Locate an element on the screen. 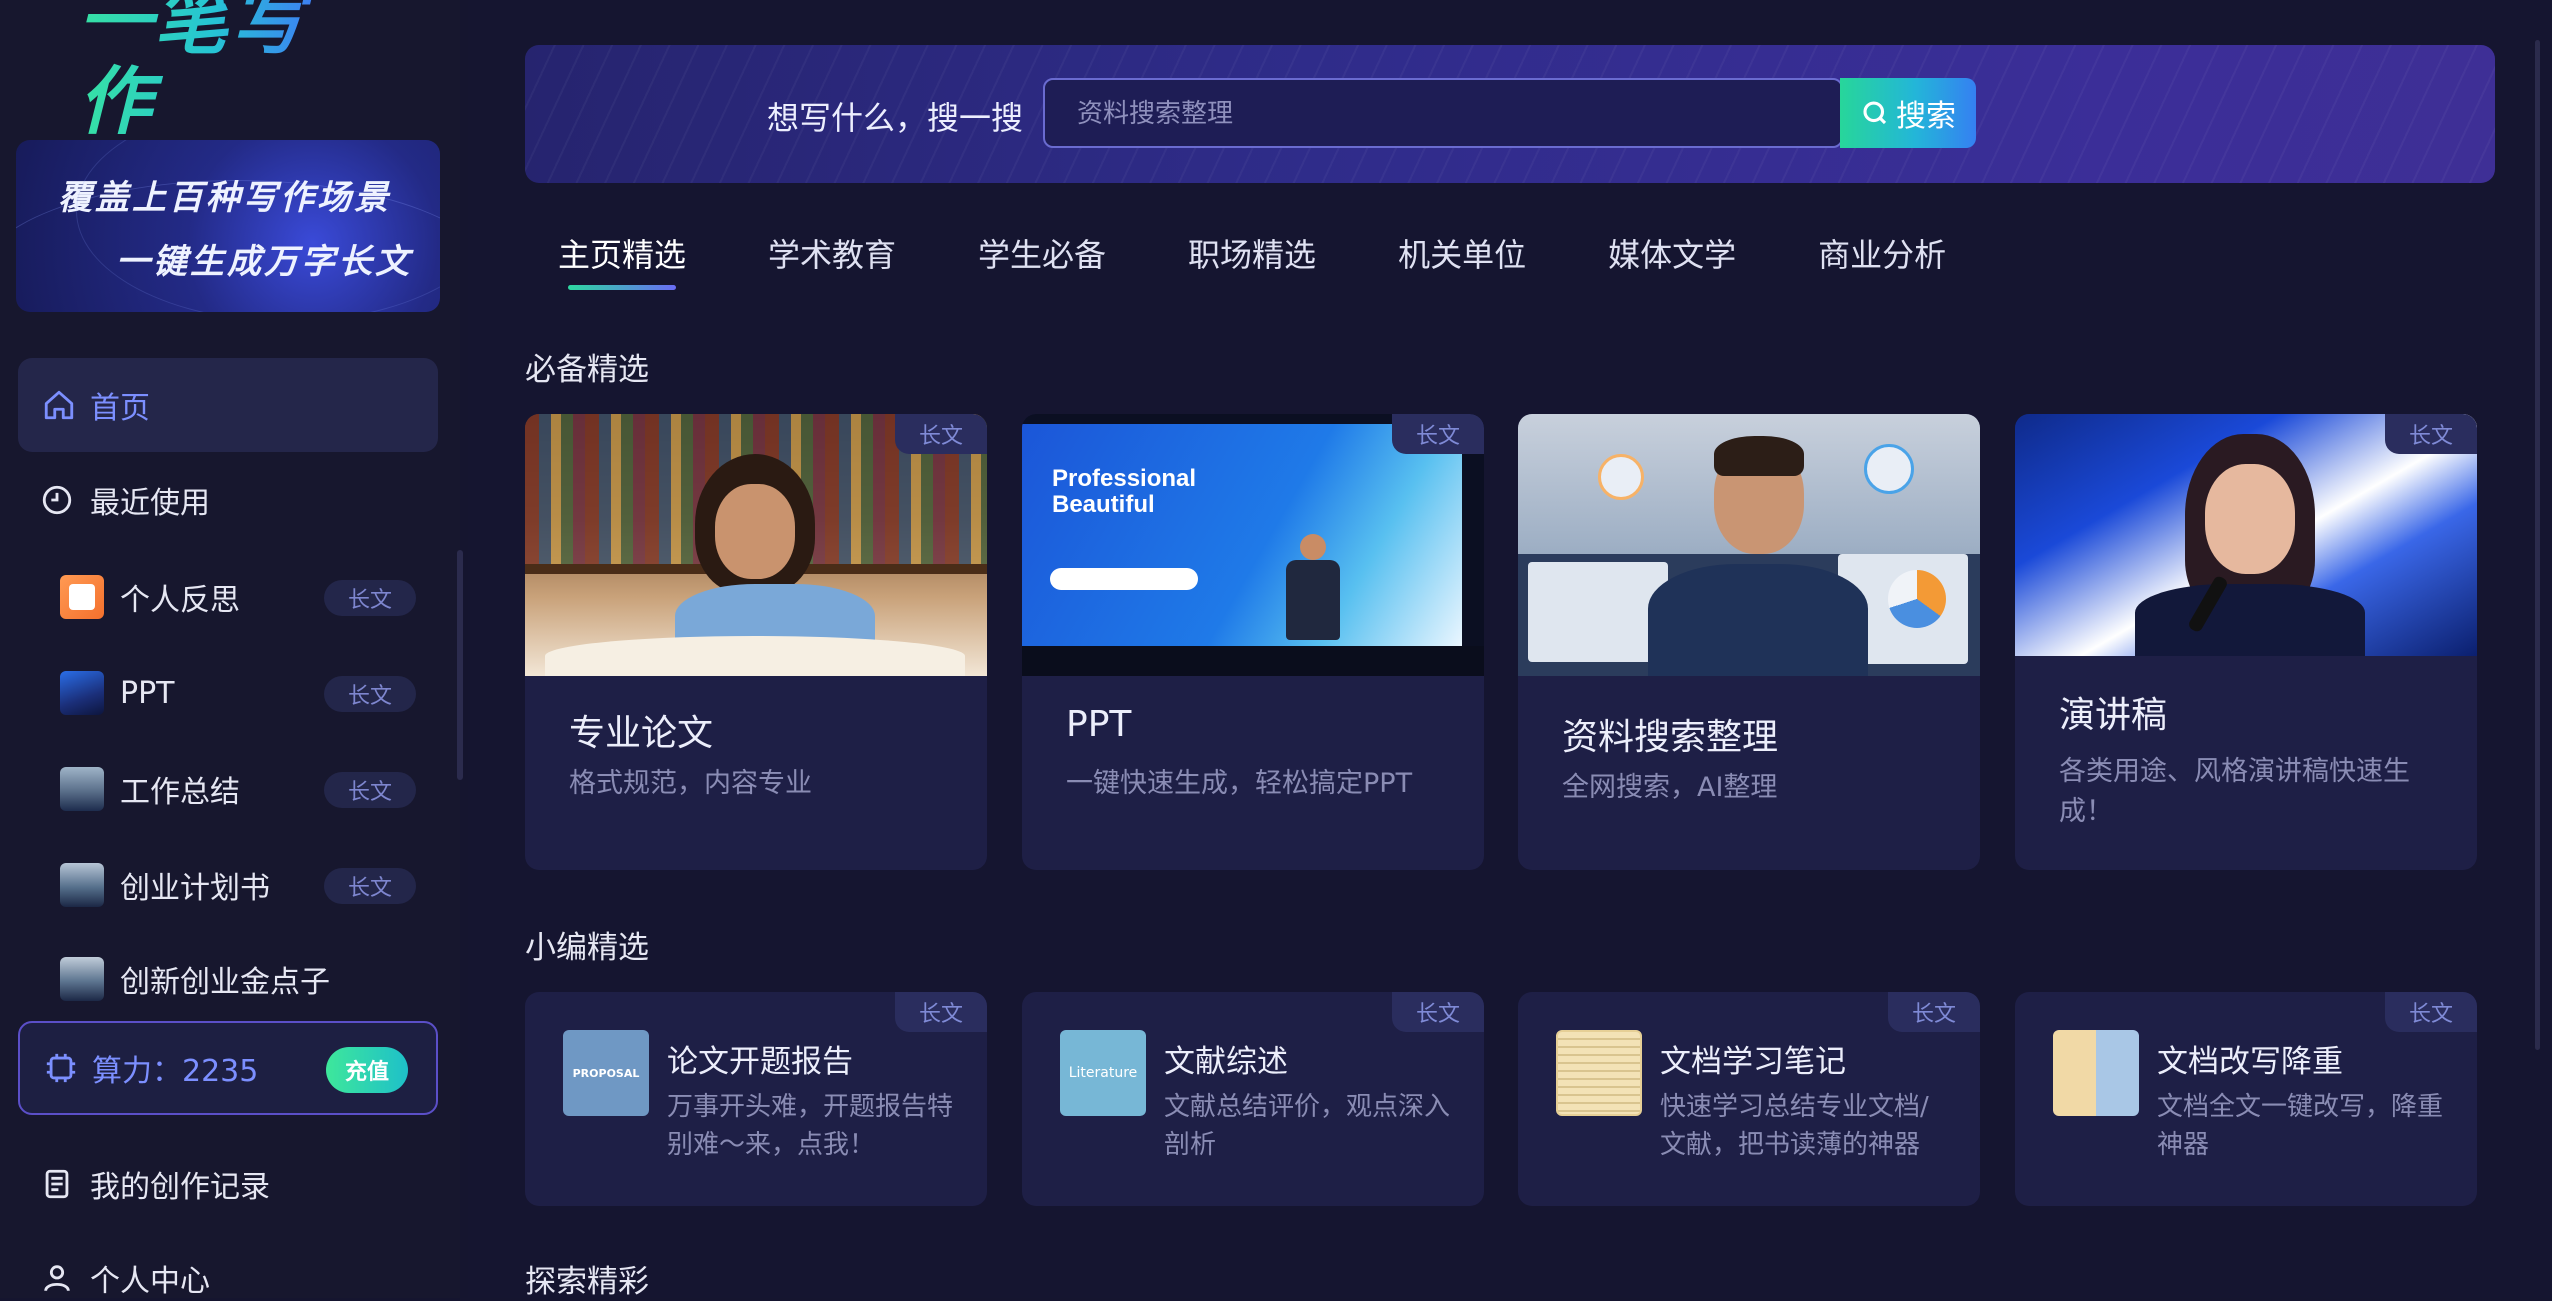 The width and height of the screenshot is (2552, 1301). featured-card: 资料搜索整理 全网搜索，AI整理 is located at coordinates (1749, 642).